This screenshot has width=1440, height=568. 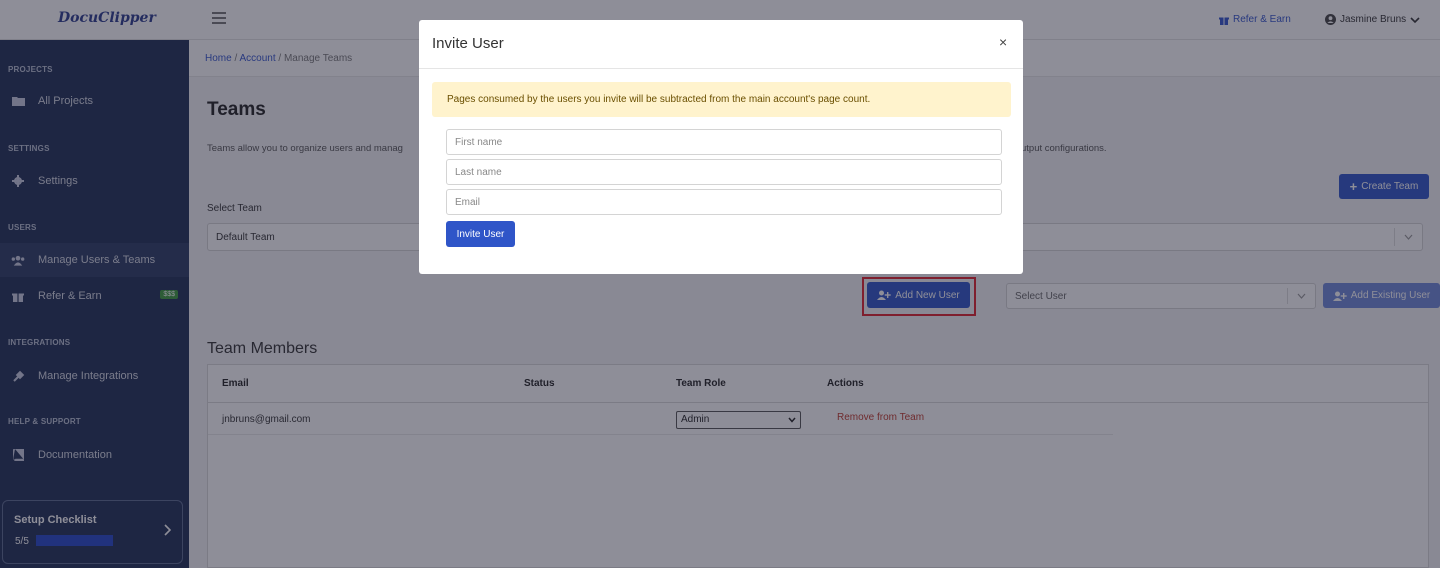 What do you see at coordinates (1003, 42) in the screenshot?
I see `close-icon: ×` at bounding box center [1003, 42].